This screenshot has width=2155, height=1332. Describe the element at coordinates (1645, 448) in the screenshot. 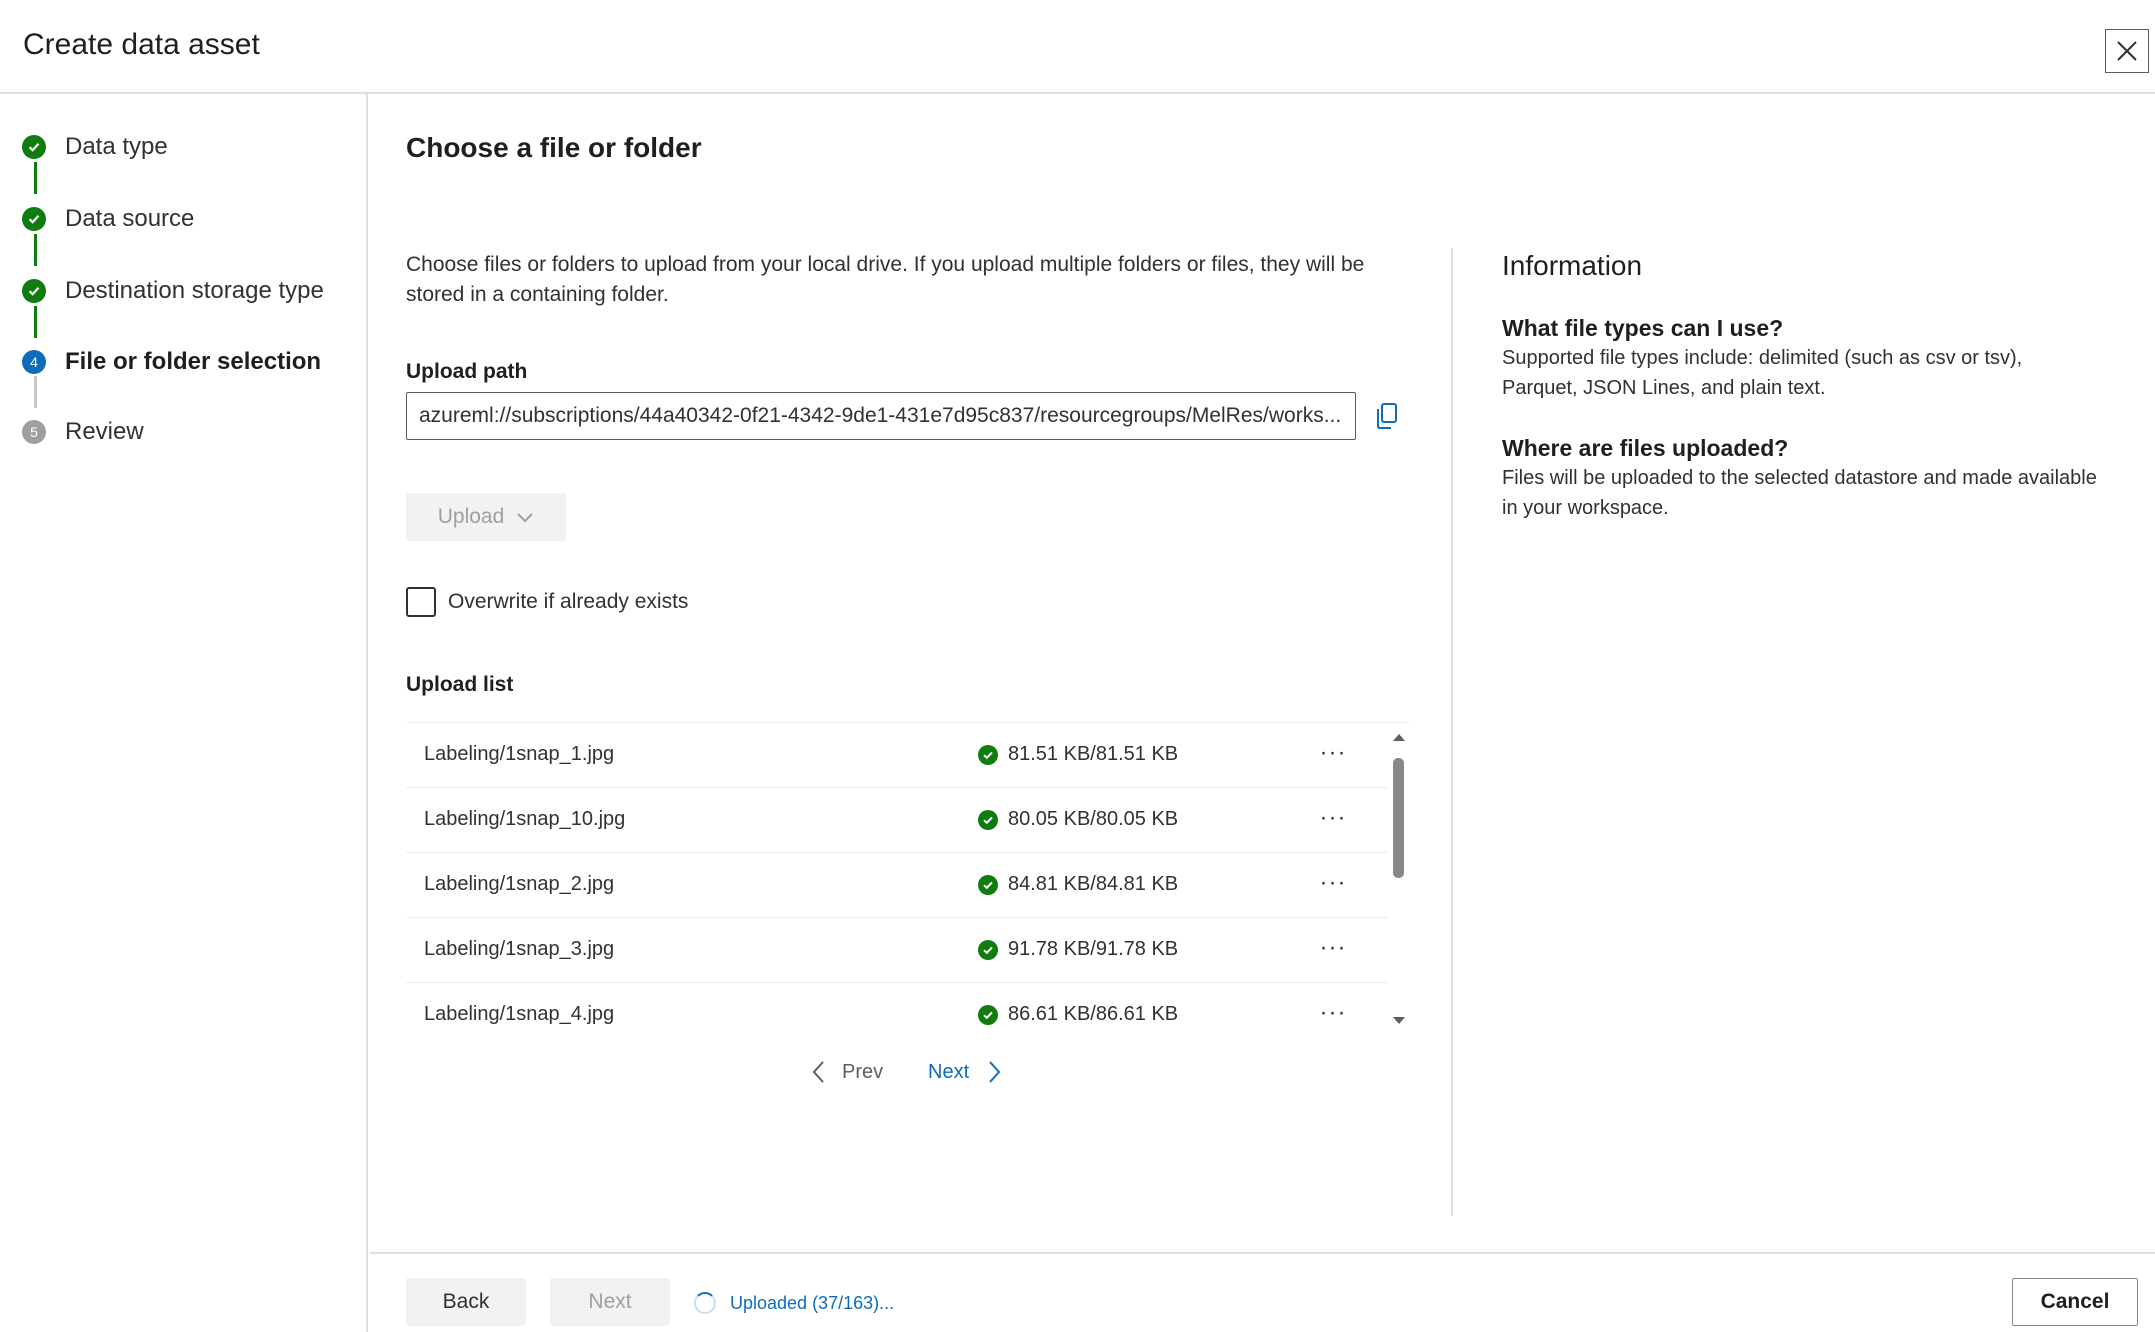

I see `info-question: Where are files uploaded?` at that location.